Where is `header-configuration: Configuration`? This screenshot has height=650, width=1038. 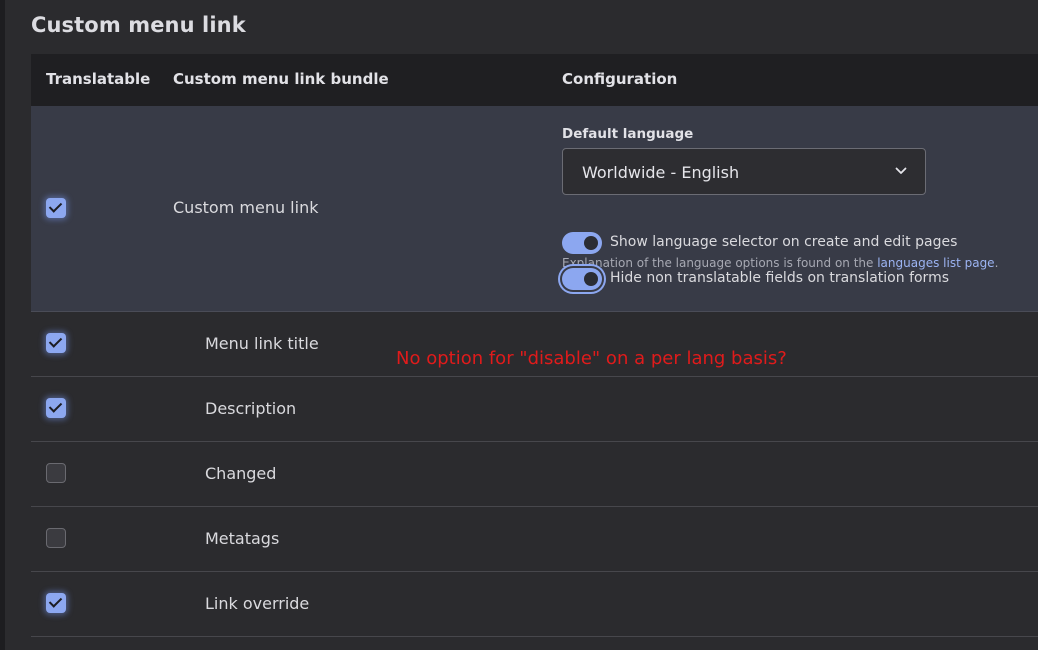
header-configuration: Configuration is located at coordinates (620, 79).